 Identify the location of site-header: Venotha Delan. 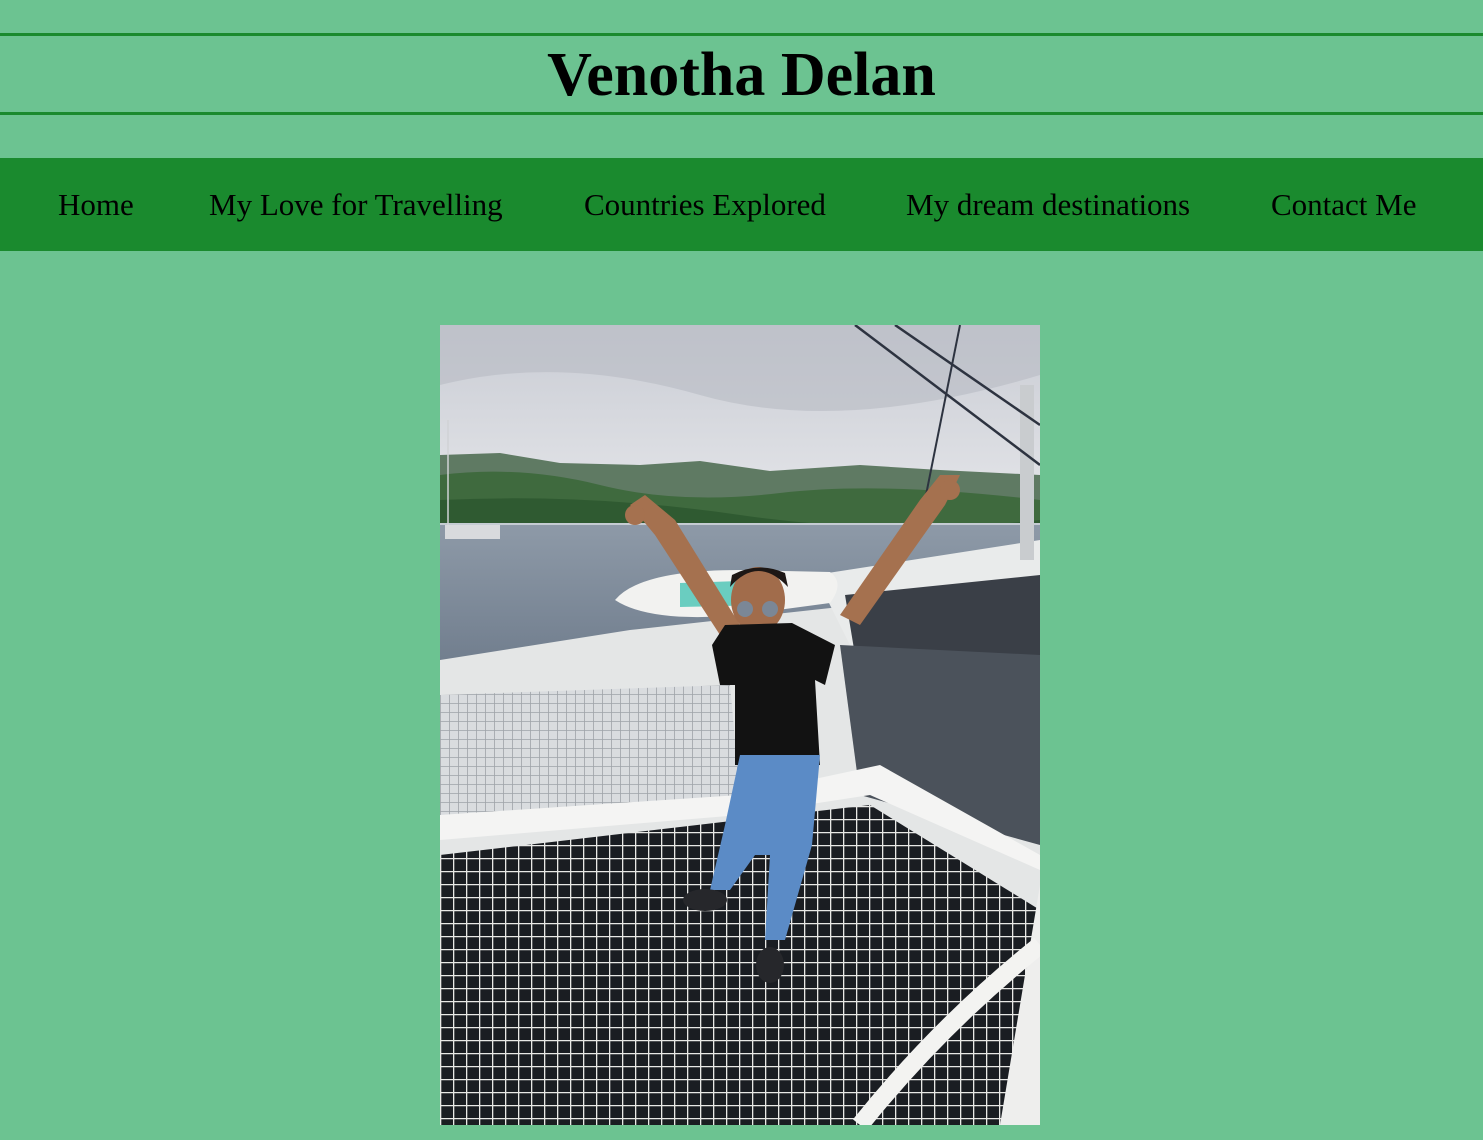
(741, 74).